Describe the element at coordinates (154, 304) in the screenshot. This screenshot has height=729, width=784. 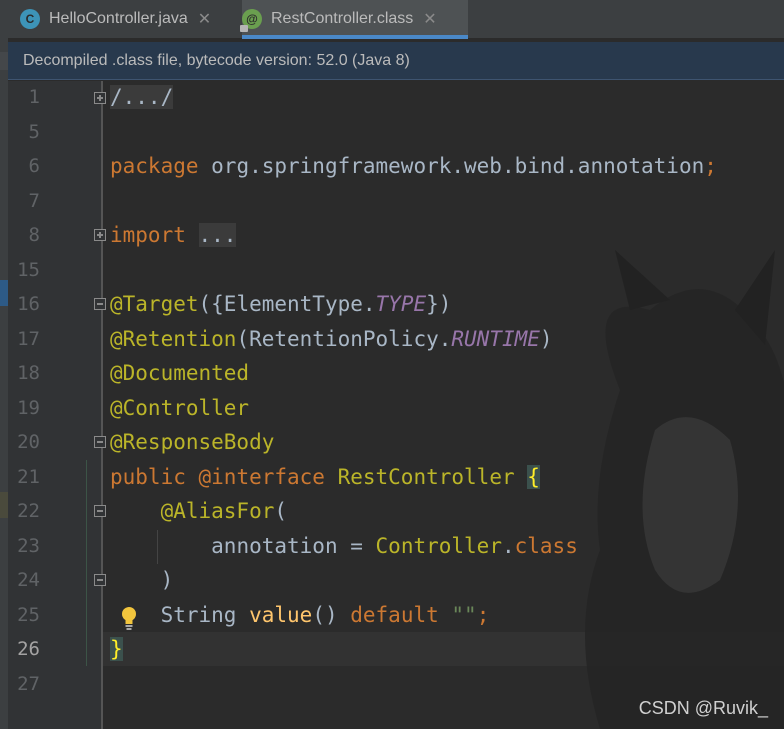
I see `annotation: @Target` at that location.